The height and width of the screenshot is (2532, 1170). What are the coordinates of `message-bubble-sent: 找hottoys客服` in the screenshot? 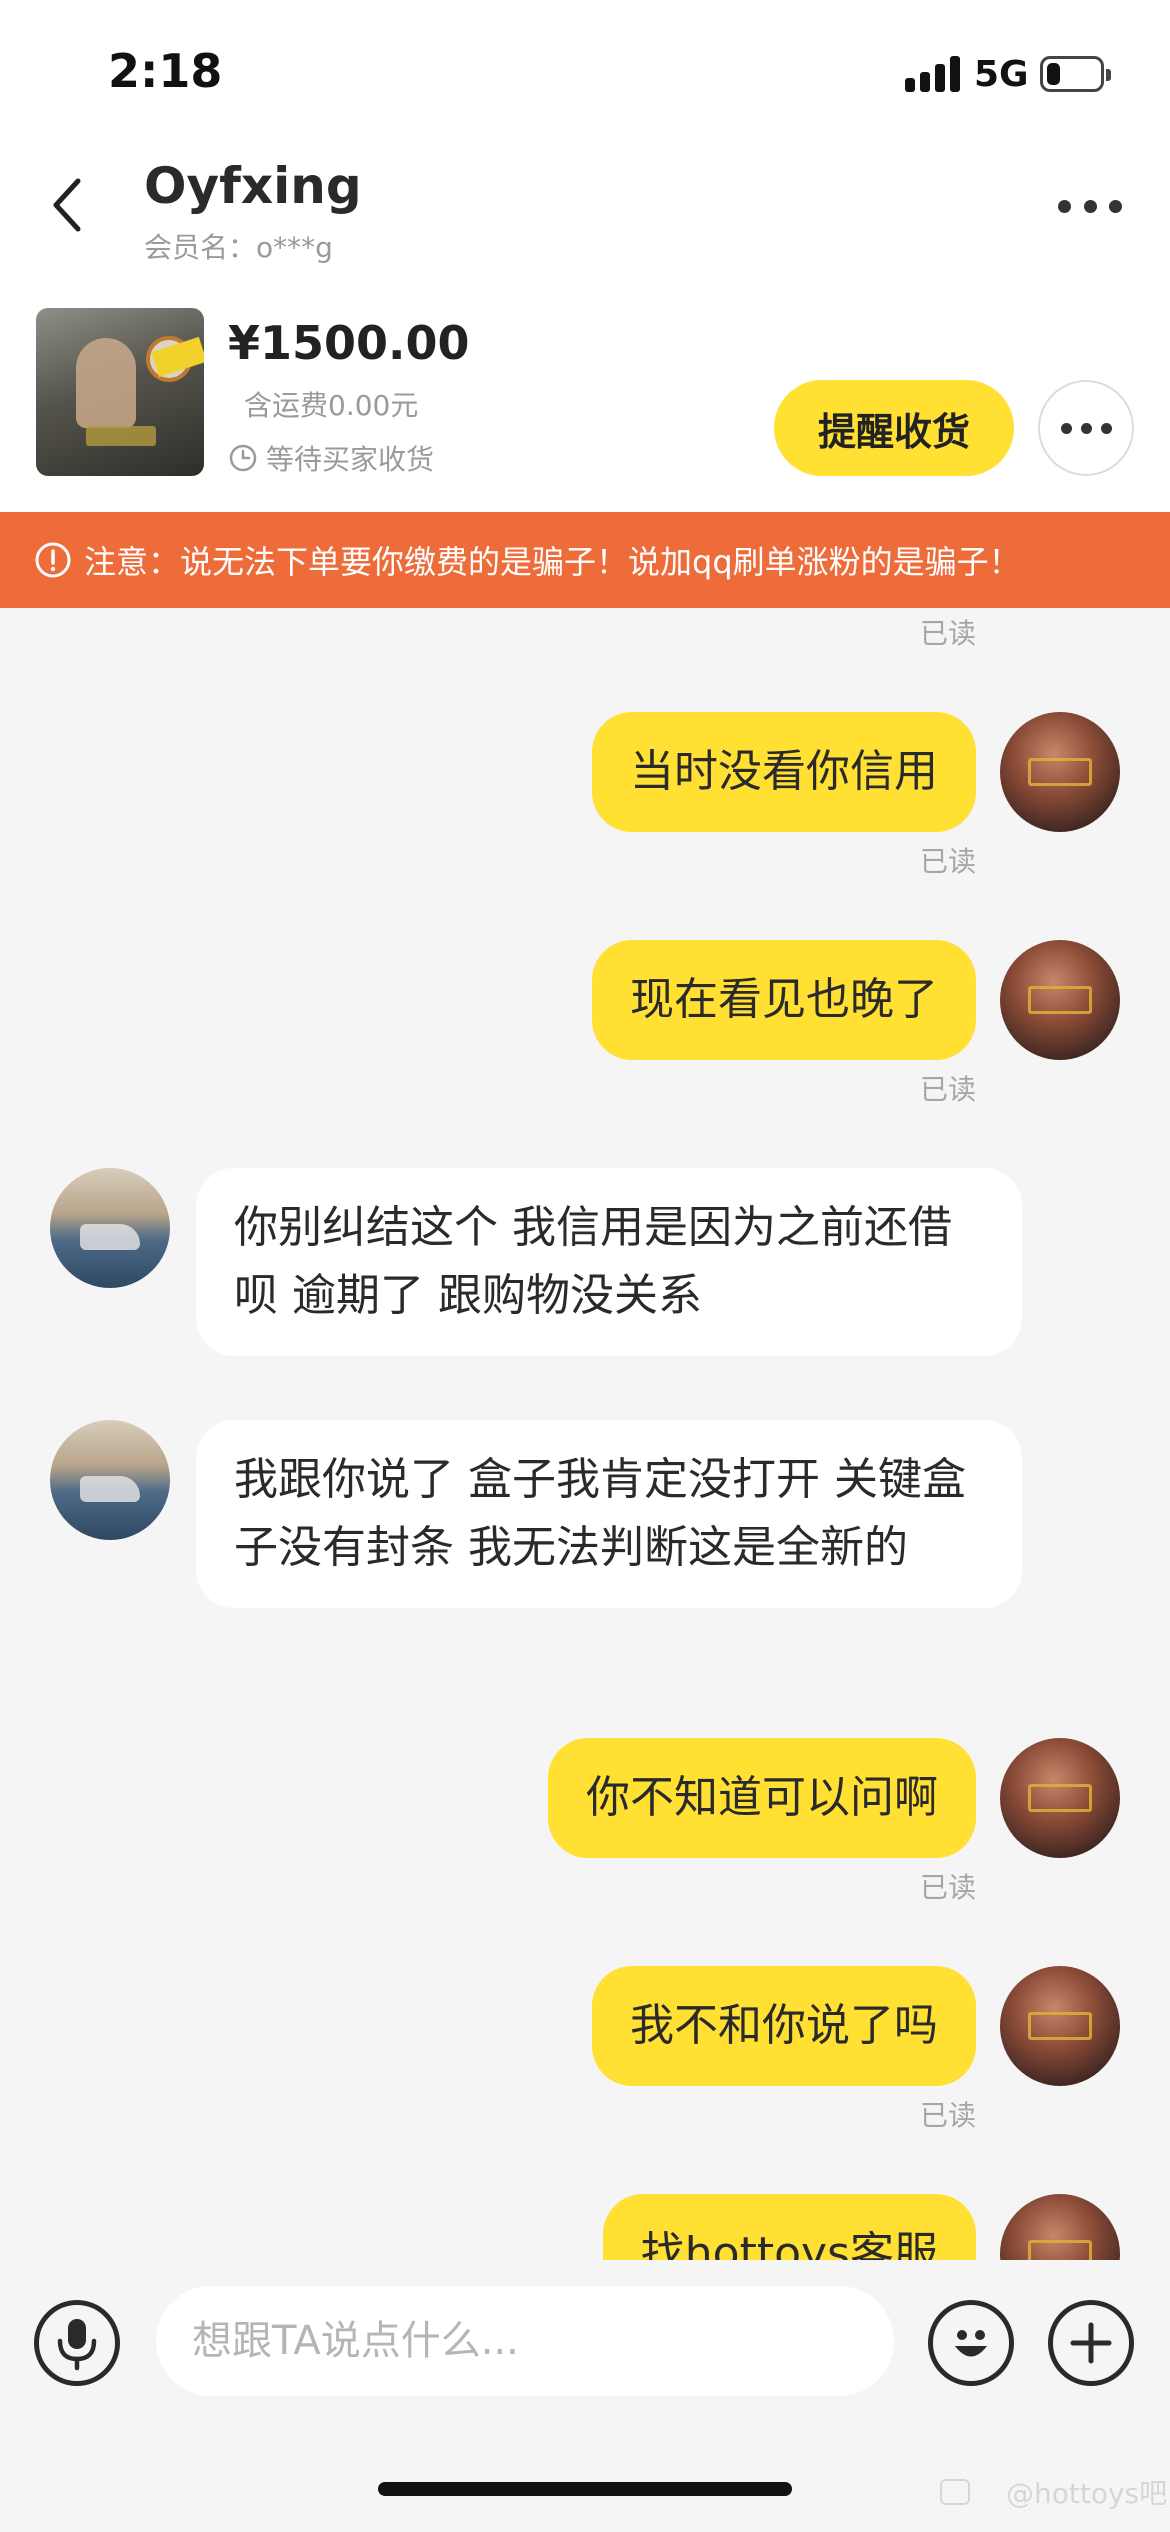 It's located at (789, 2227).